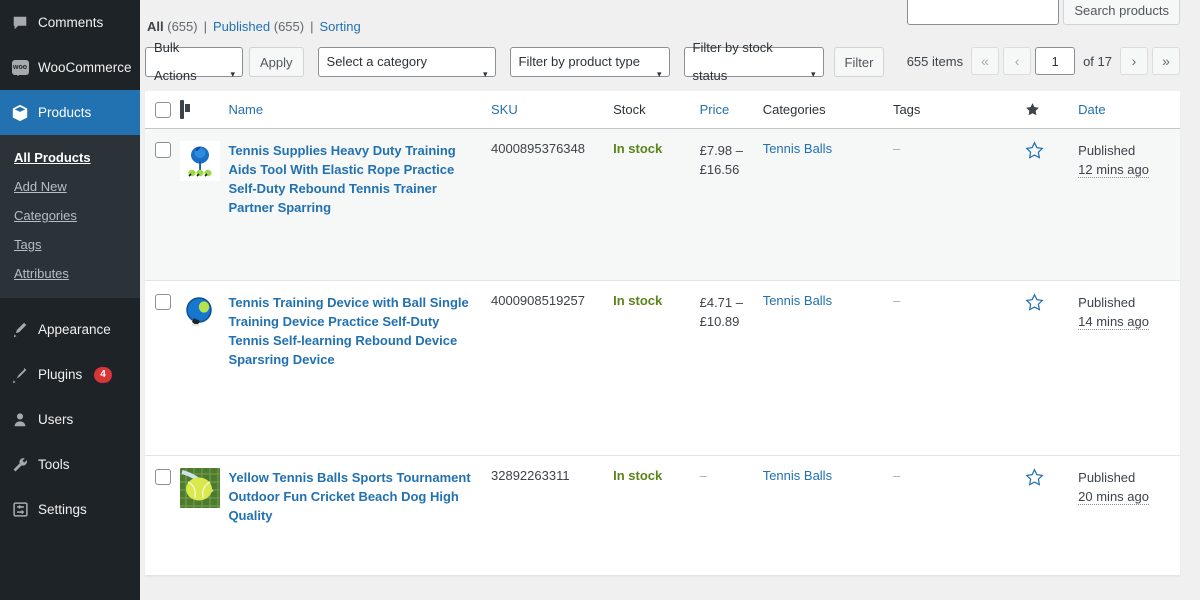  I want to click on submenu-item-categories: Categories, so click(70, 215).